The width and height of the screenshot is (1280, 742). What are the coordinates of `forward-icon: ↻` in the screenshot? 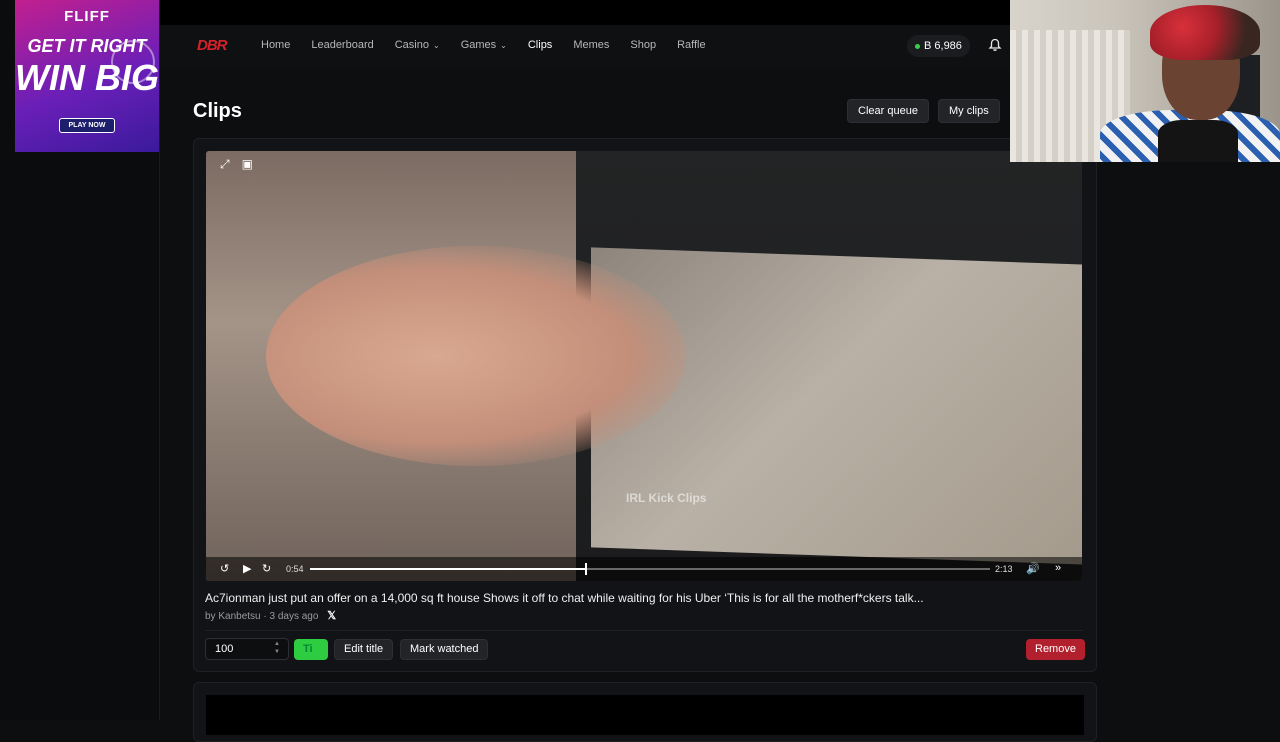 It's located at (266, 568).